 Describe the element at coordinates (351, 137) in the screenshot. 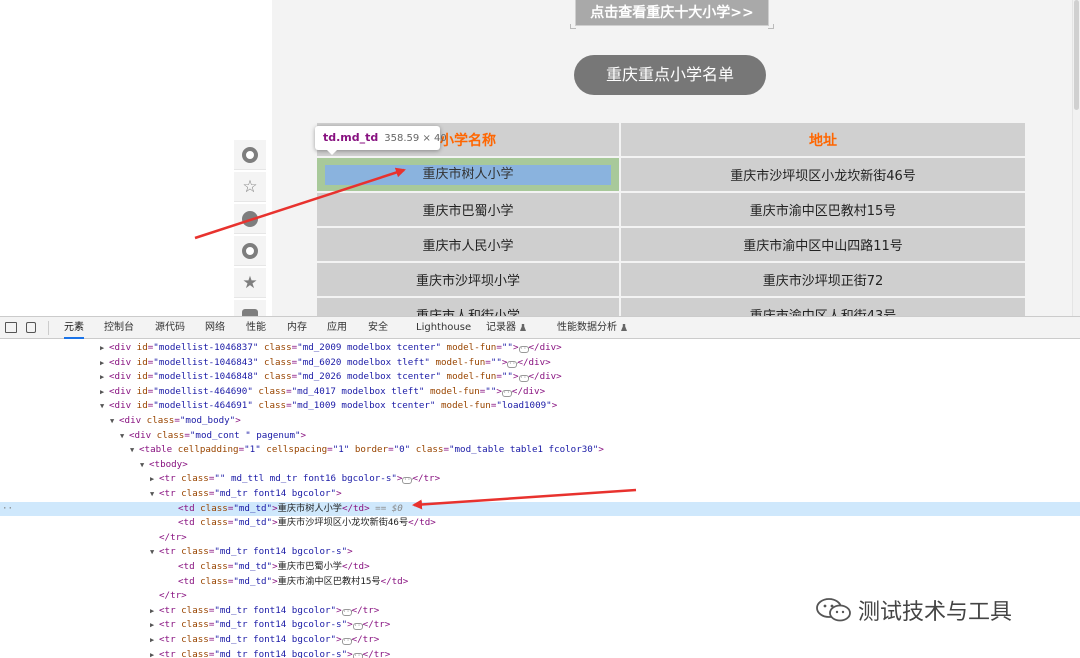

I see `tooltip-tag: td.md_td` at that location.